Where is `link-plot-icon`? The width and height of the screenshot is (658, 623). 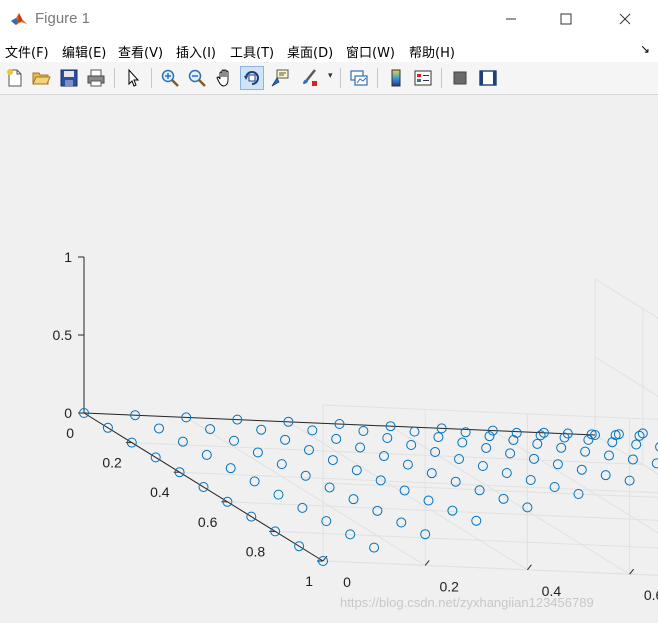 link-plot-icon is located at coordinates (359, 78).